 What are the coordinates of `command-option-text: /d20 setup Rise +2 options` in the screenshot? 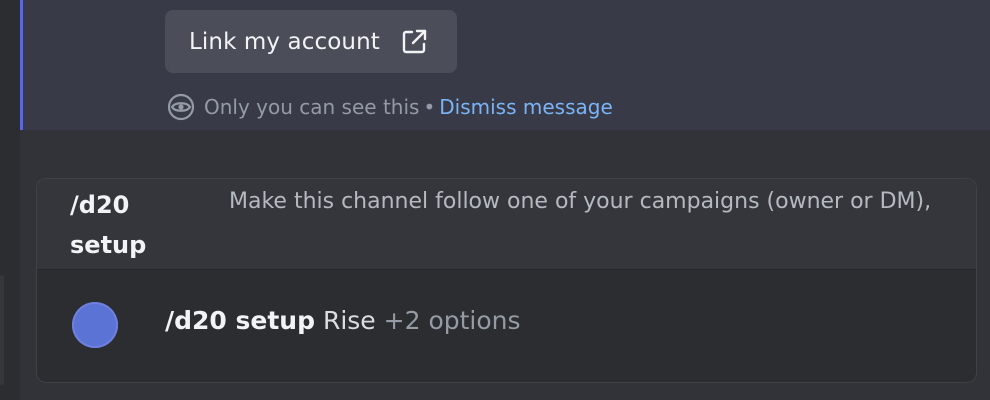 It's located at (343, 320).